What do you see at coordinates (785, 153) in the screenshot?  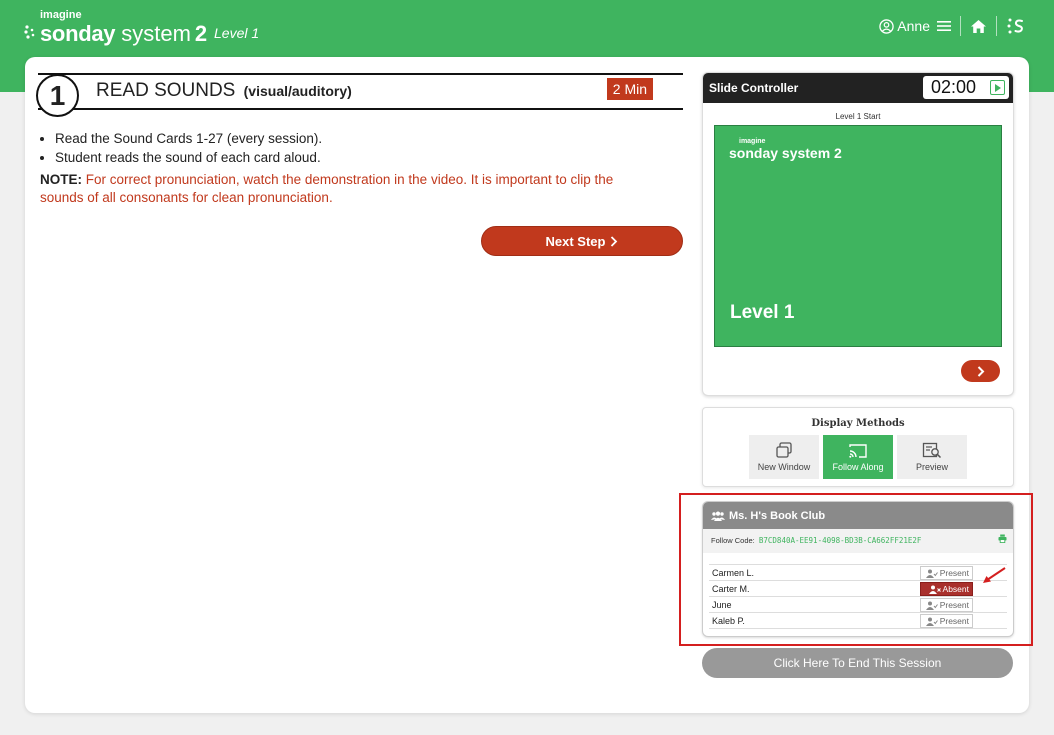 I see `slide-logo-brand: sonday system 2` at bounding box center [785, 153].